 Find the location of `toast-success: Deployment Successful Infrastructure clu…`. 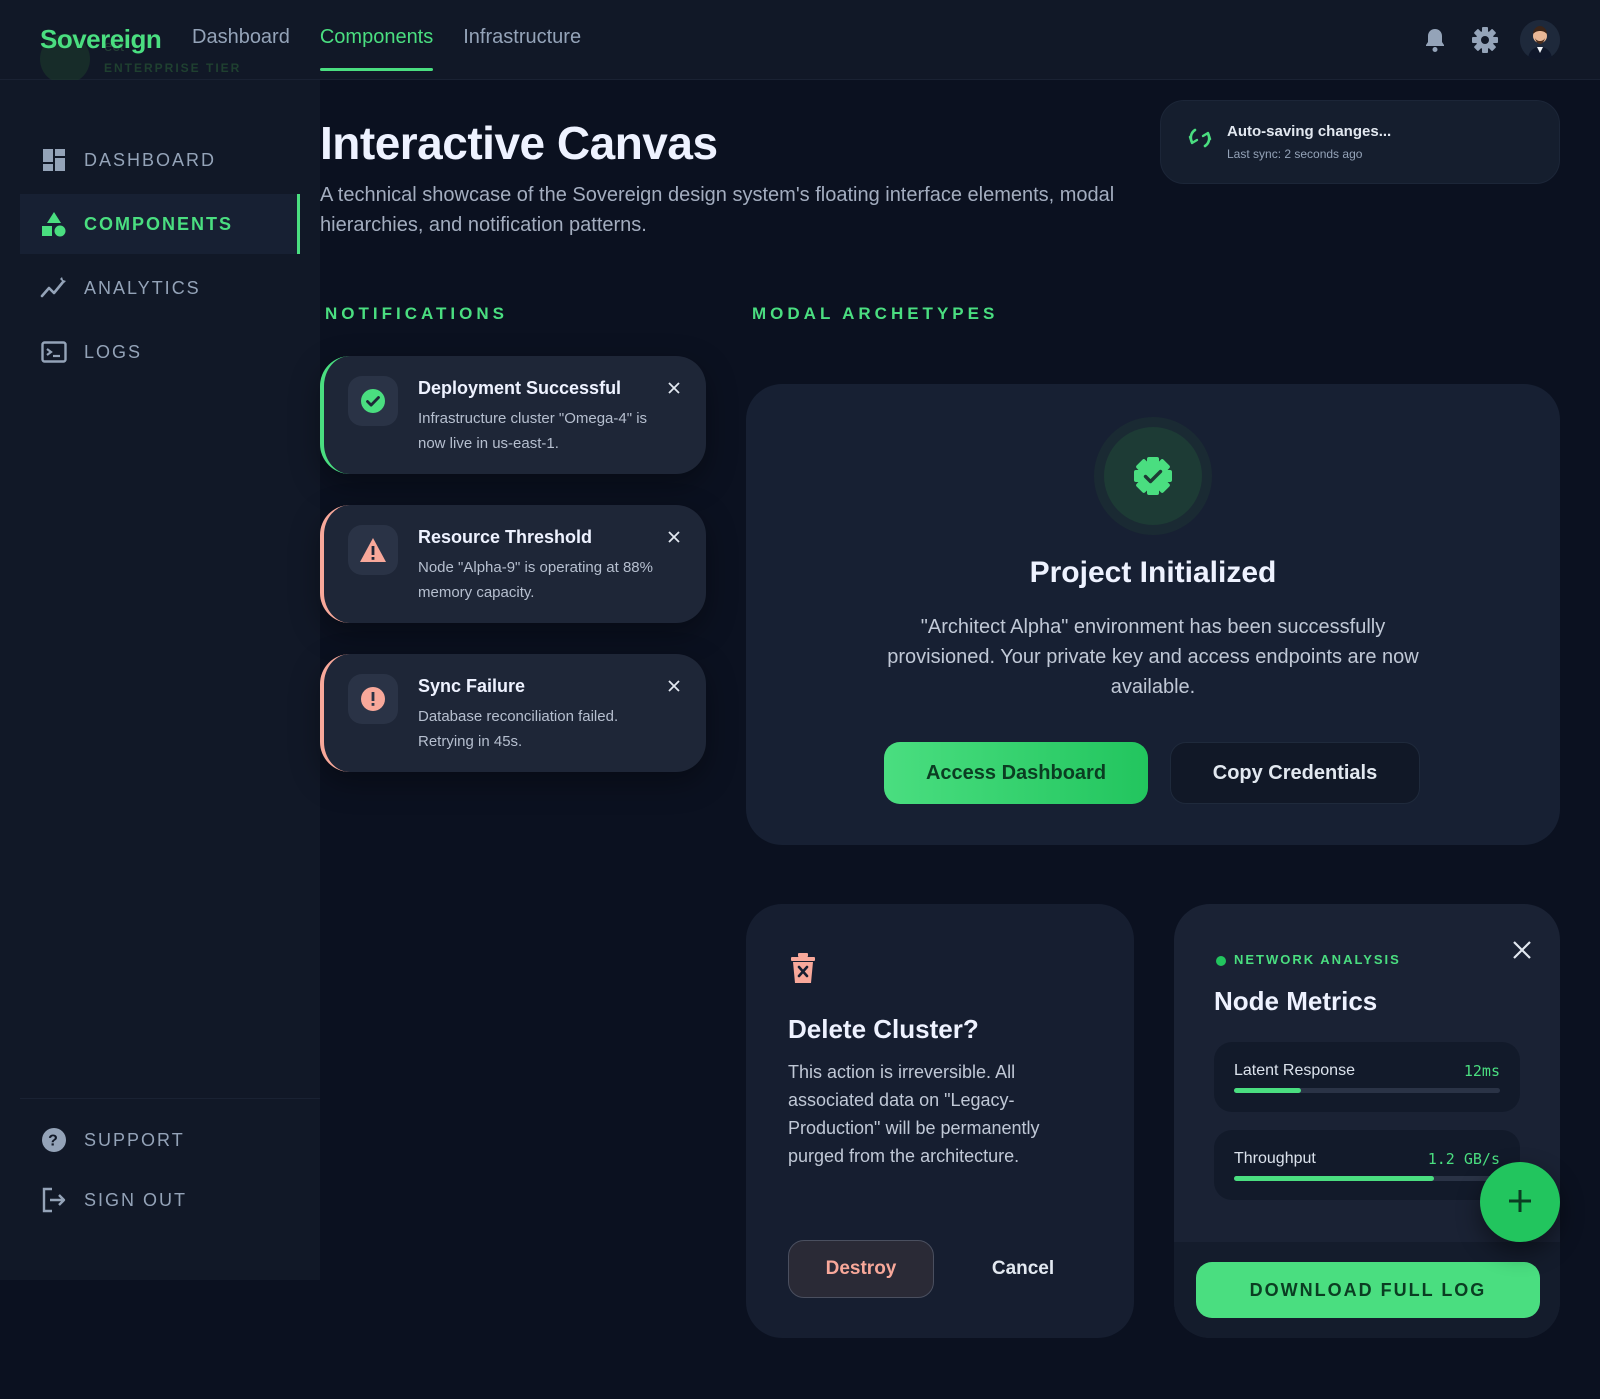

toast-success: Deployment Successful Infrastructure clu… is located at coordinates (513, 415).